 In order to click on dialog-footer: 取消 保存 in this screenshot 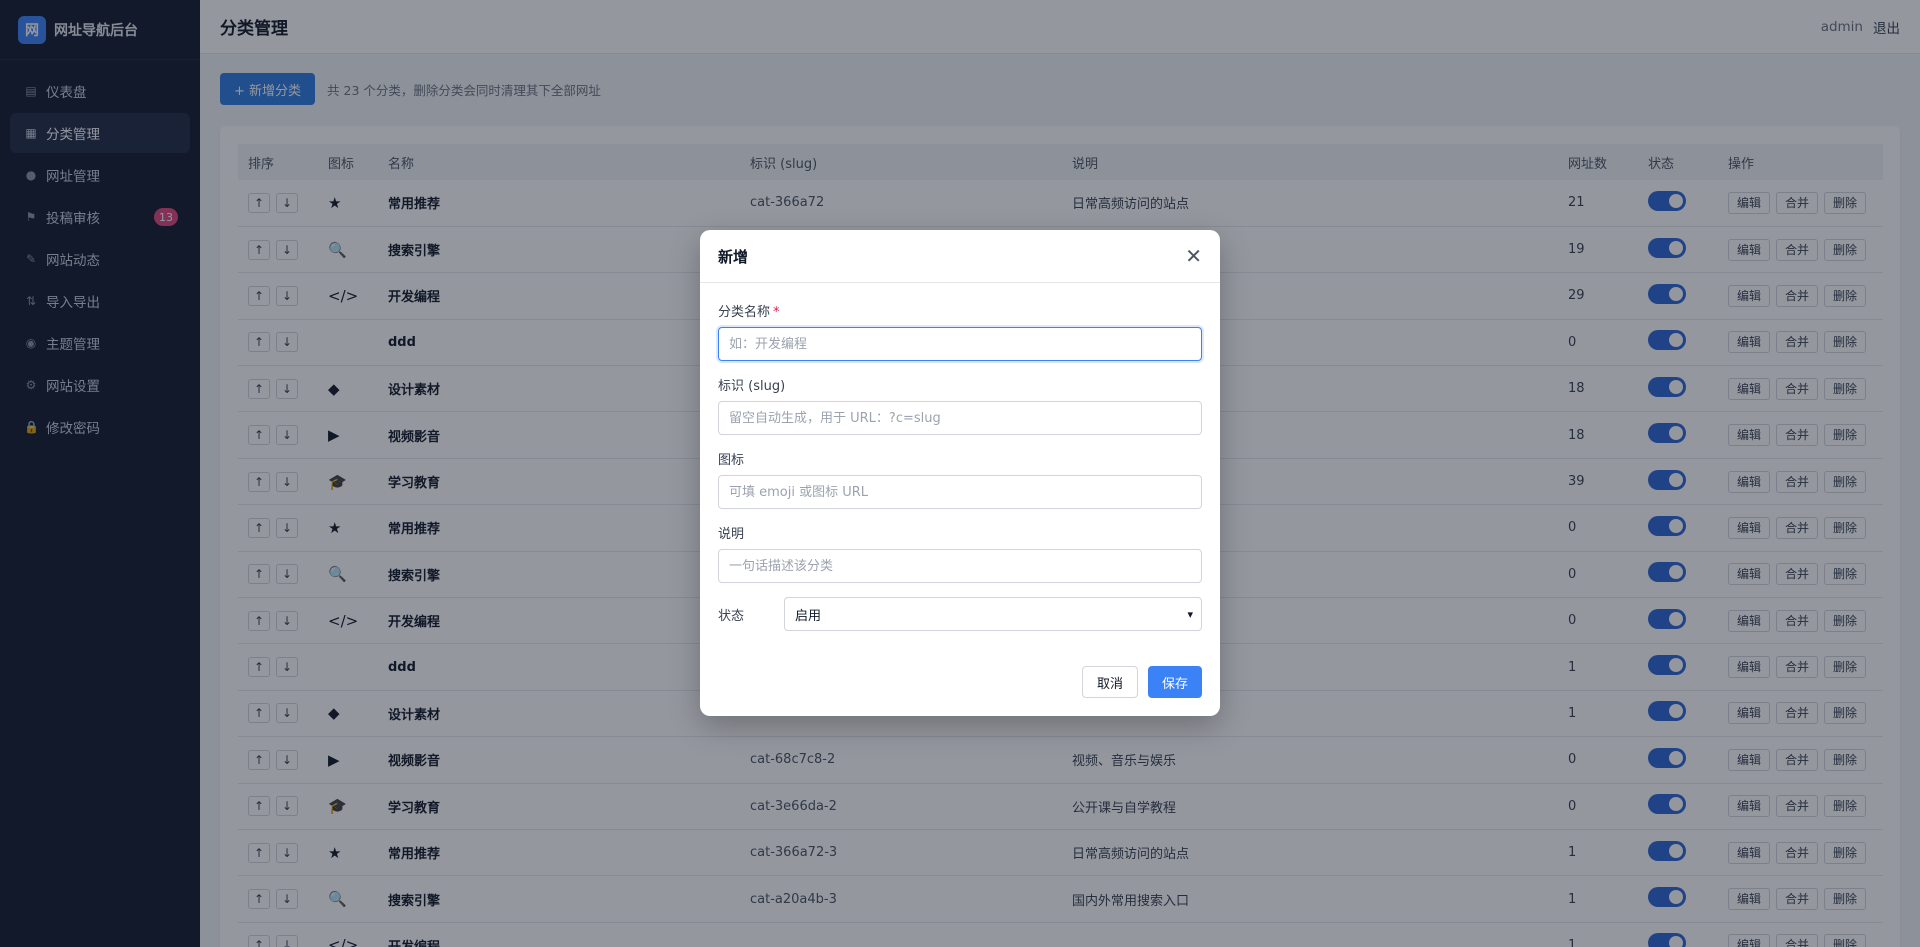, I will do `click(1141, 682)`.